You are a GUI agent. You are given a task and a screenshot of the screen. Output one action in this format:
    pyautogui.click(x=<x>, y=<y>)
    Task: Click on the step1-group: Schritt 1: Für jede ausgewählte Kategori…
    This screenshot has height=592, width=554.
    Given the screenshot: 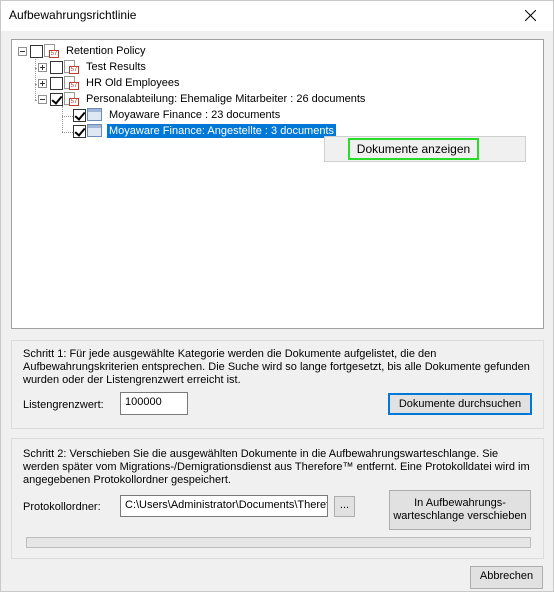 What is the action you would take?
    pyautogui.click(x=277, y=384)
    